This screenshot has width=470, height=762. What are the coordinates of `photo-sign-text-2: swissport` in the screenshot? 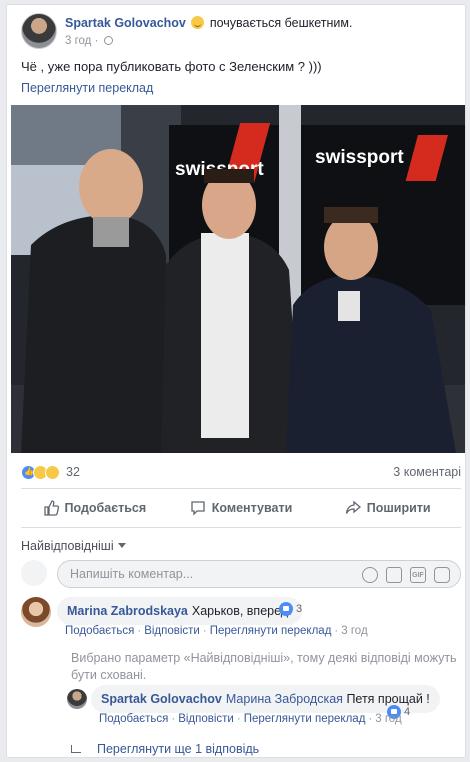 It's located at (359, 157).